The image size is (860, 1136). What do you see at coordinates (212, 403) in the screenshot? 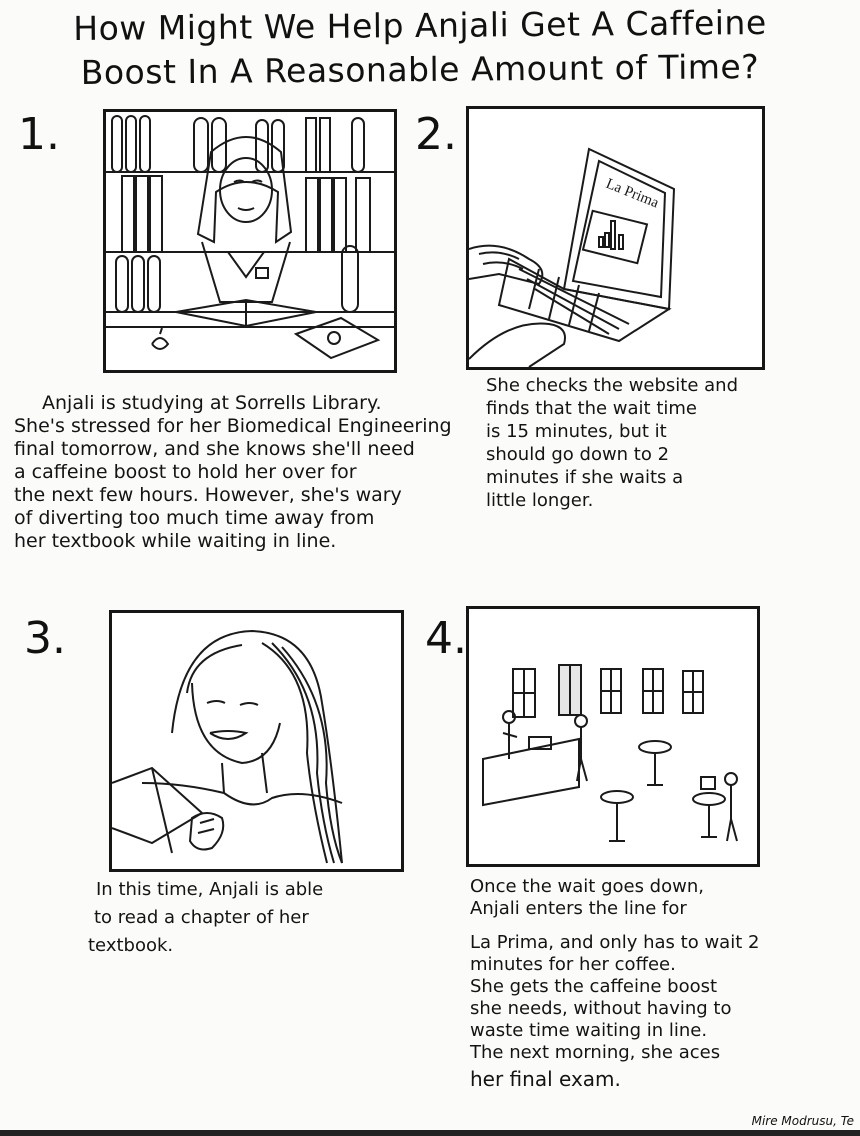
I see `caption-line: Anjali is studying at Sorrells Library.` at bounding box center [212, 403].